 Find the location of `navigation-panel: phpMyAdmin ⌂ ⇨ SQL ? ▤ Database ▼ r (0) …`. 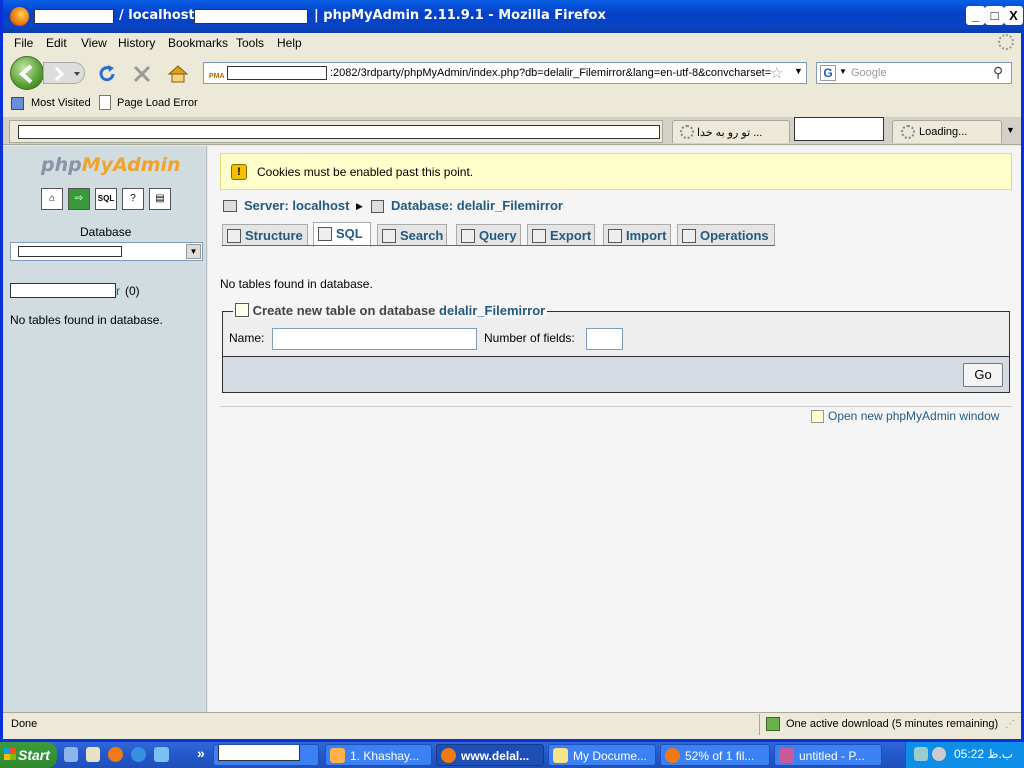

navigation-panel: phpMyAdmin ⌂ ⇨ SQL ? ▤ Database ▼ r (0) … is located at coordinates (105, 429).